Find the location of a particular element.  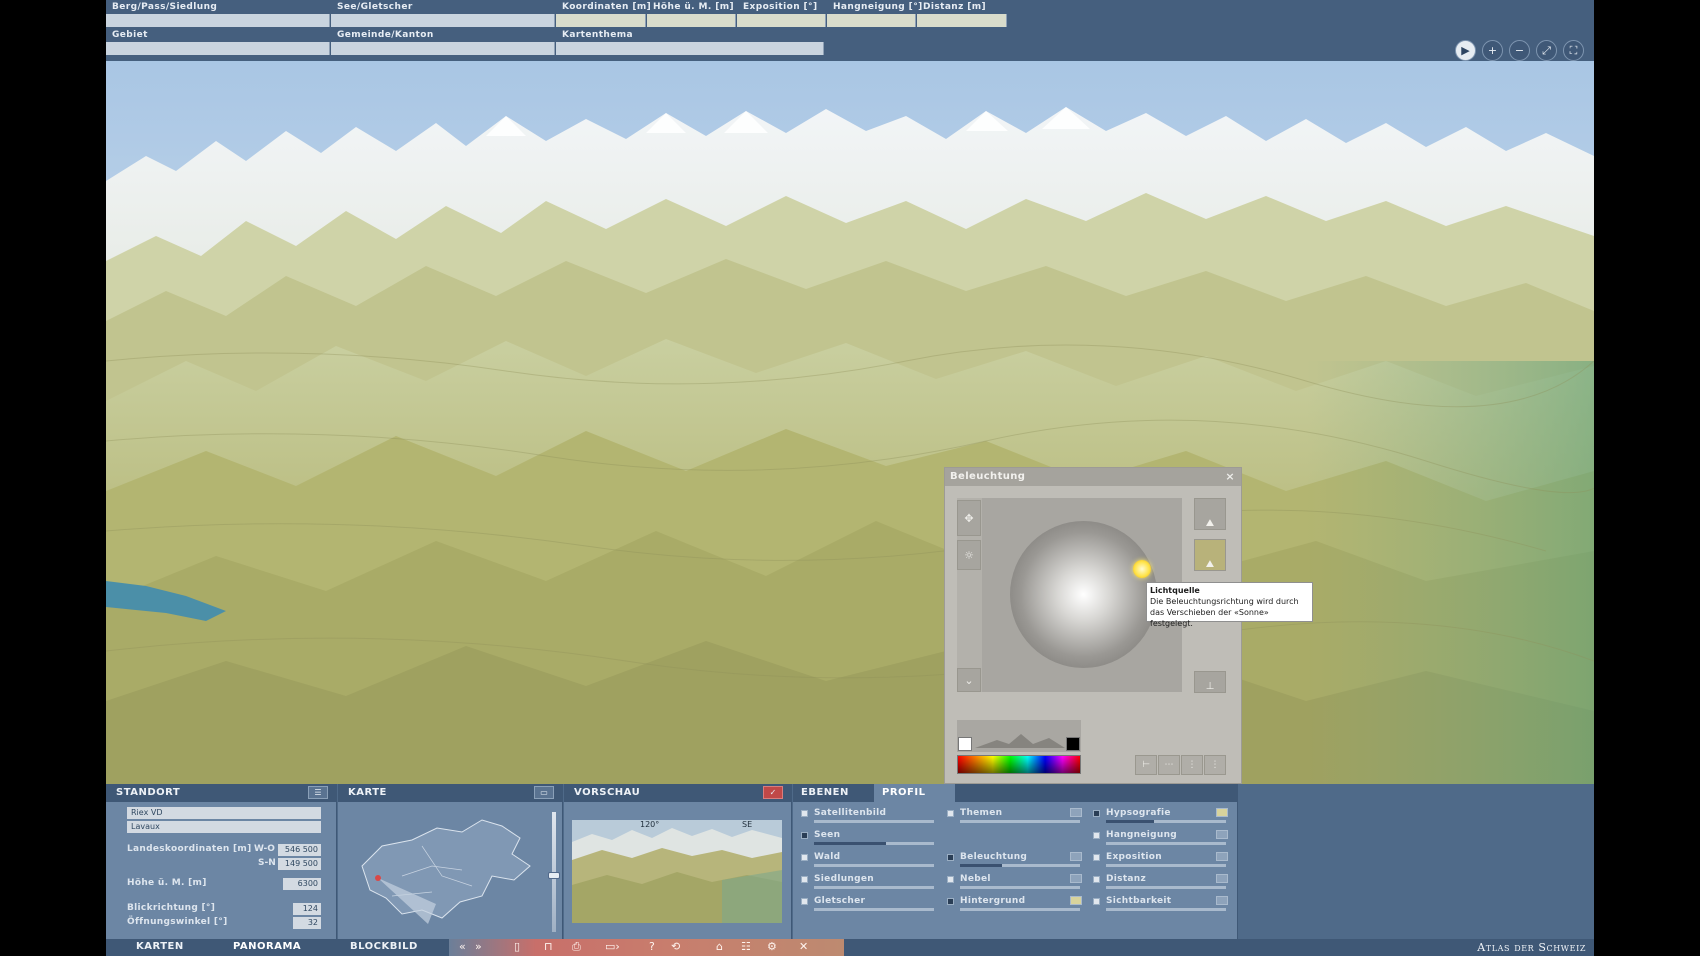

light-direction-icon: ✥ is located at coordinates (969, 518).